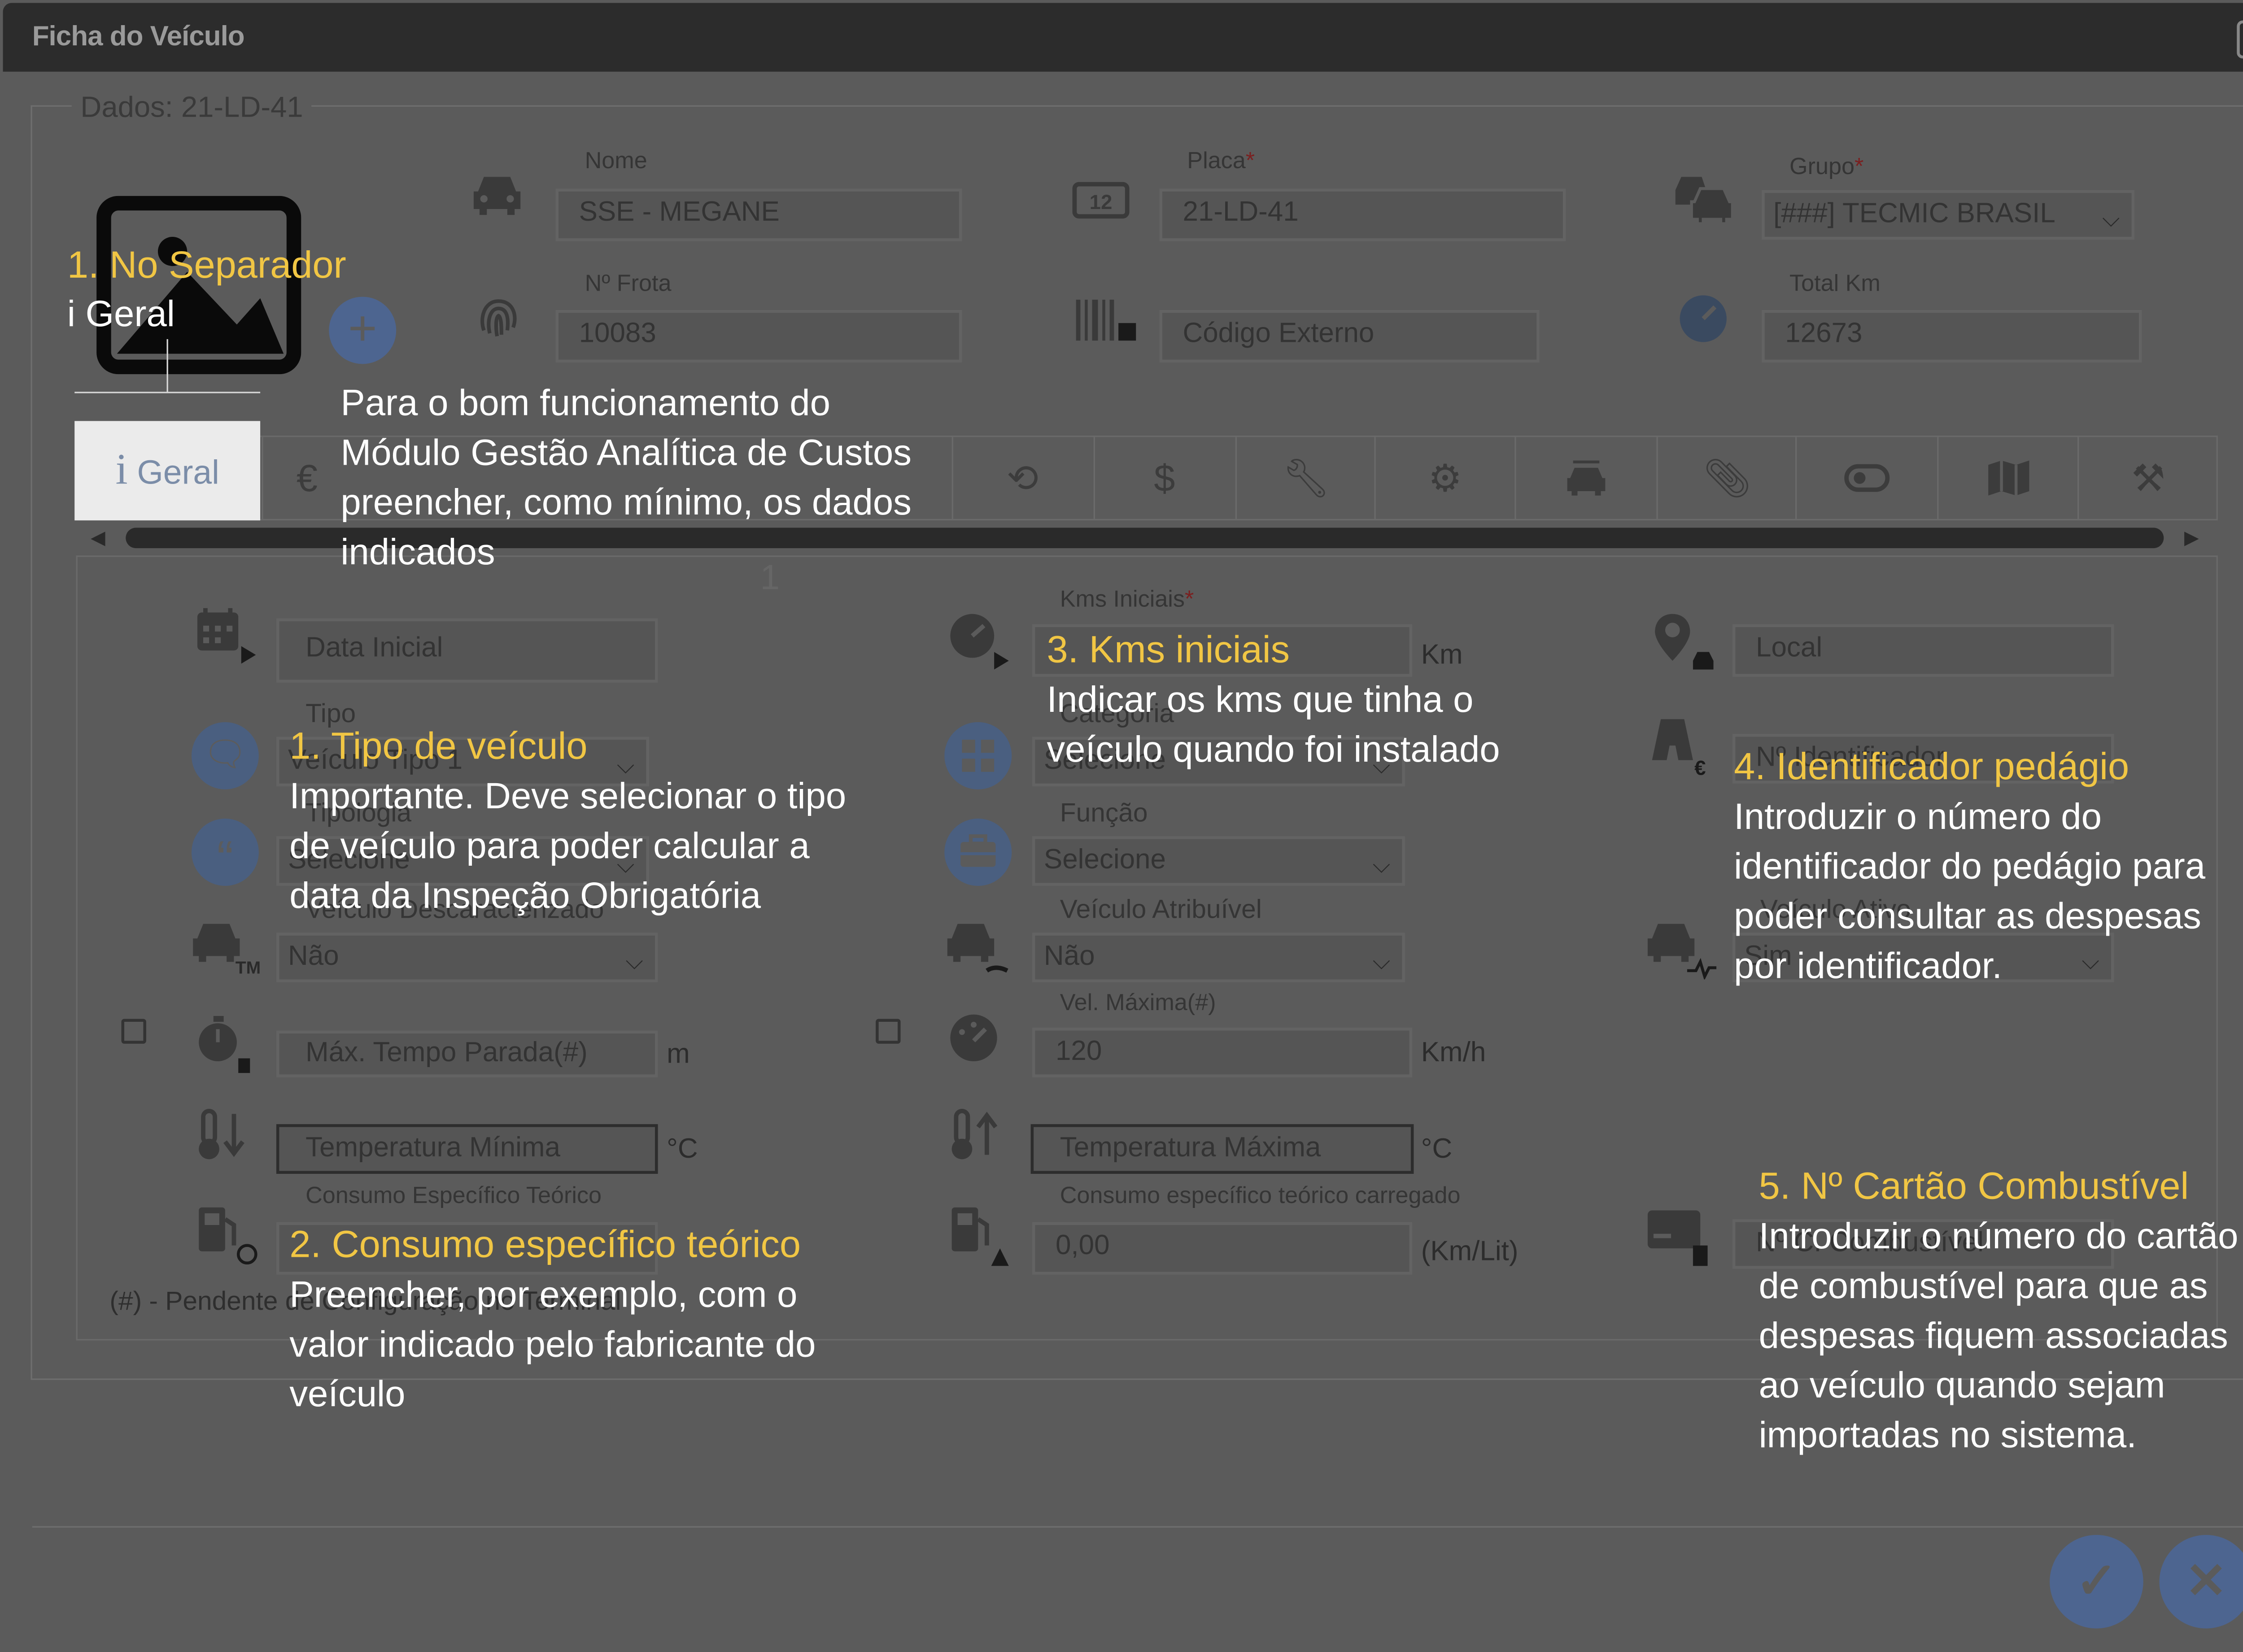 The width and height of the screenshot is (2243, 1652). I want to click on tab-wrench: 🔧︎, so click(1305, 478).